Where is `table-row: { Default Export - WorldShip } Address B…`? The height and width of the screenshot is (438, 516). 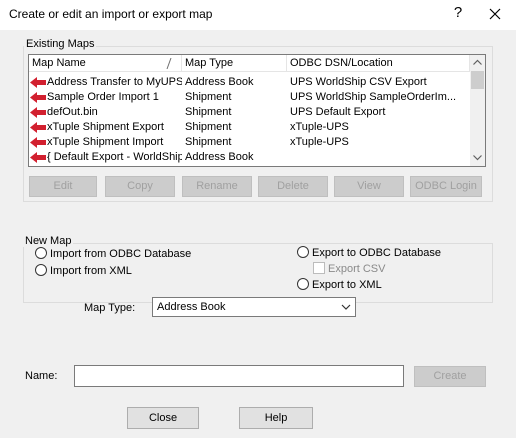 table-row: { Default Export - WorldShip } Address B… is located at coordinates (249, 157).